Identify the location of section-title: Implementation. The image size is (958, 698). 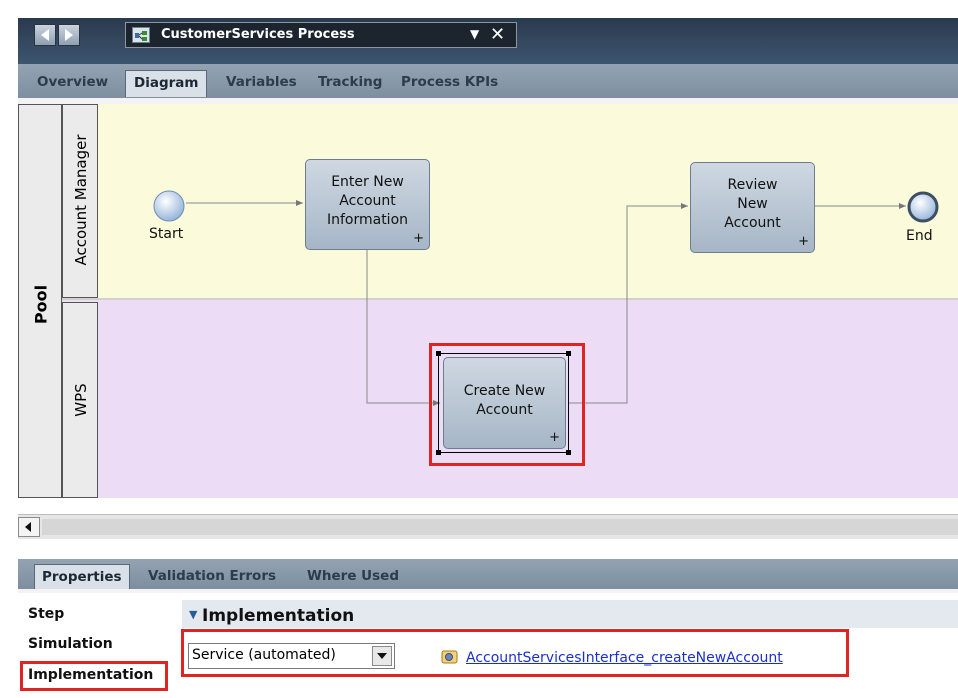
(278, 616).